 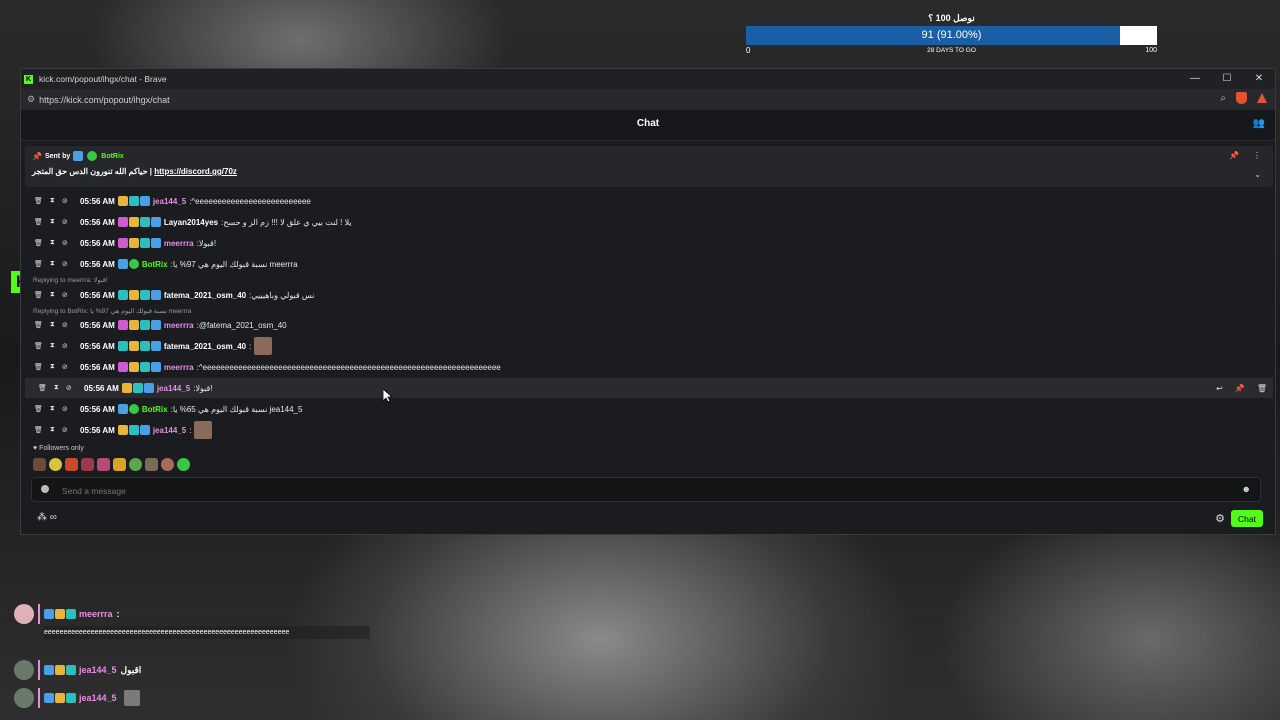 I want to click on kick-favicon-icon: K, so click(x=28, y=79).